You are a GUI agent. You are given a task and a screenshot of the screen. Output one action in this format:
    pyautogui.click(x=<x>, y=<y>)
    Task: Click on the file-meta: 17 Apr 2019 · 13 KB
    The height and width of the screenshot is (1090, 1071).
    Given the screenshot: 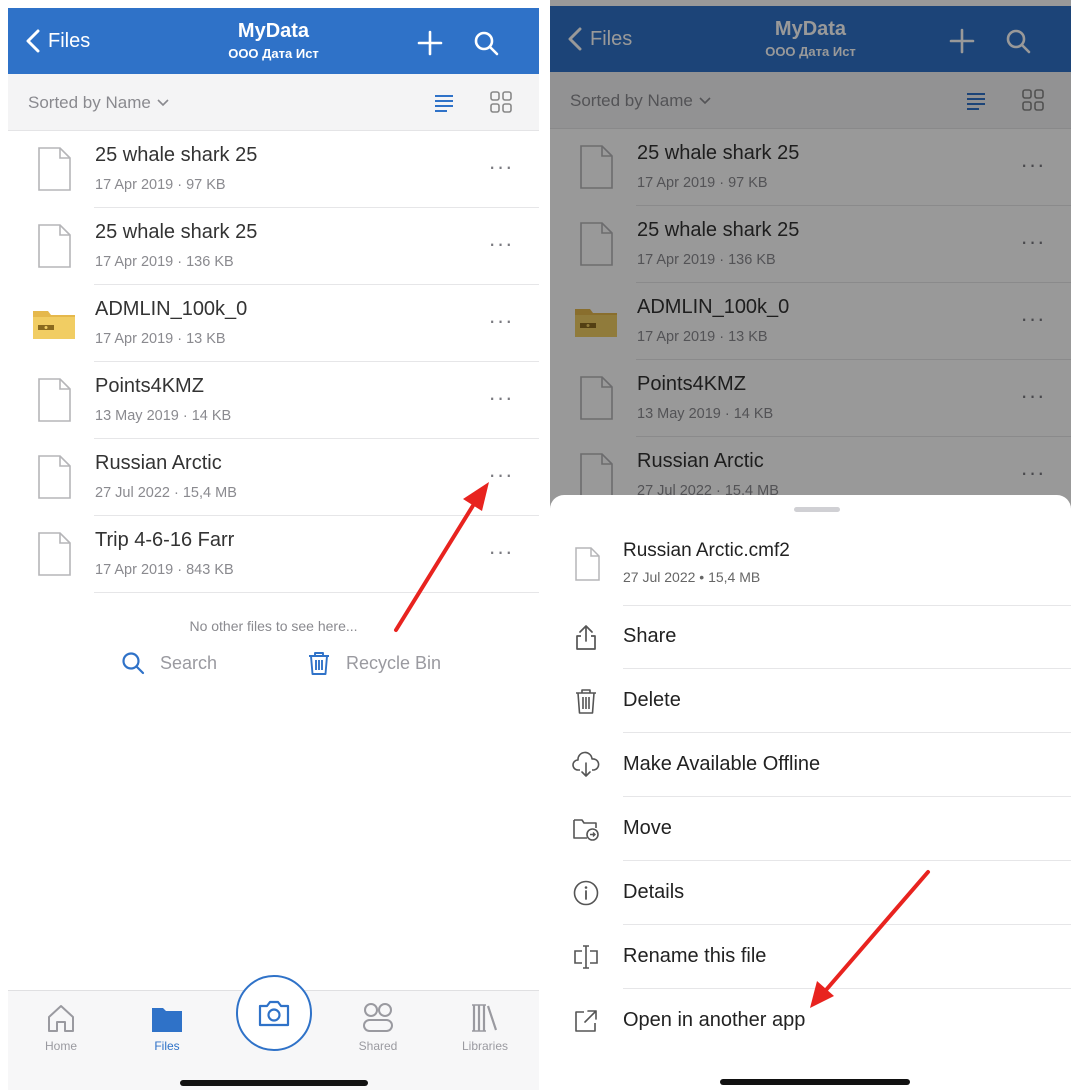 What is the action you would take?
    pyautogui.click(x=160, y=339)
    